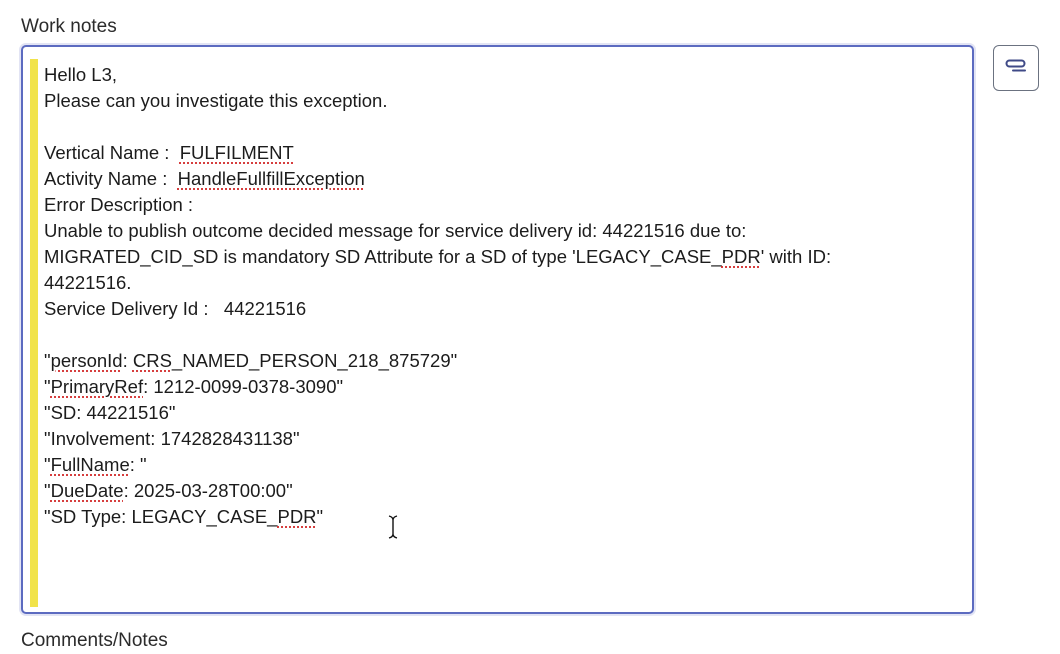  What do you see at coordinates (94, 640) in the screenshot?
I see `comments-notes-label: Comments/Notes` at bounding box center [94, 640].